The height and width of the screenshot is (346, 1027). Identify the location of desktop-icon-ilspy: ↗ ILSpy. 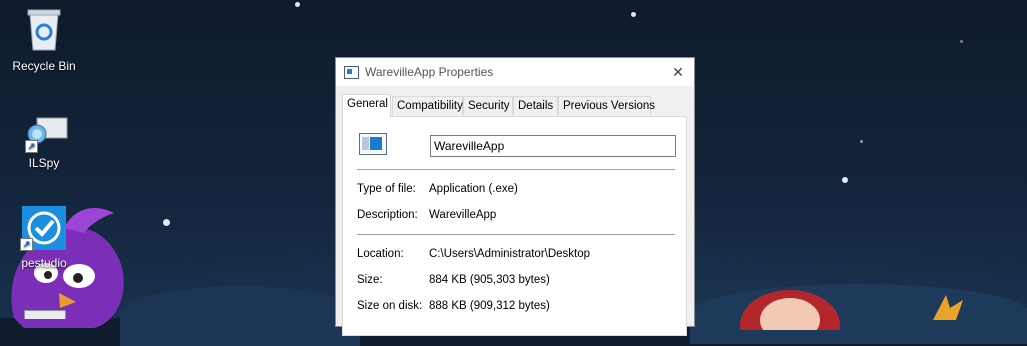
(44, 142).